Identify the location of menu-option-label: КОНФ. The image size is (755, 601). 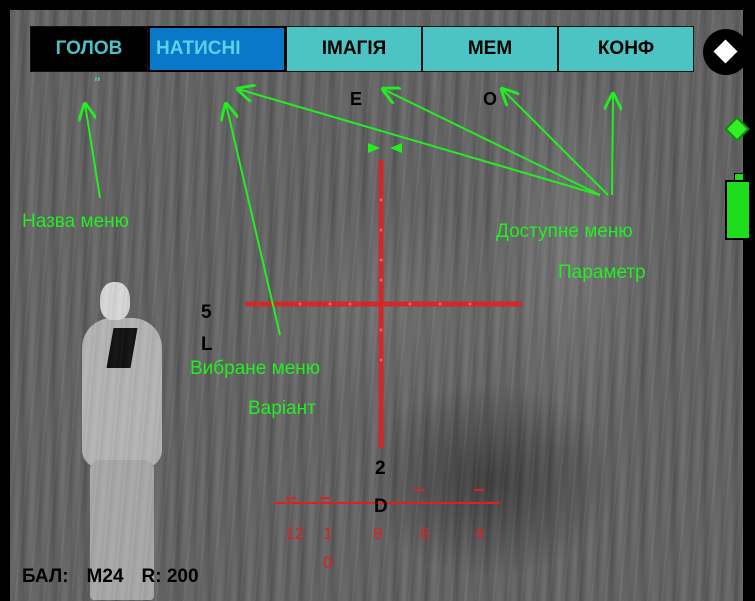
(626, 48).